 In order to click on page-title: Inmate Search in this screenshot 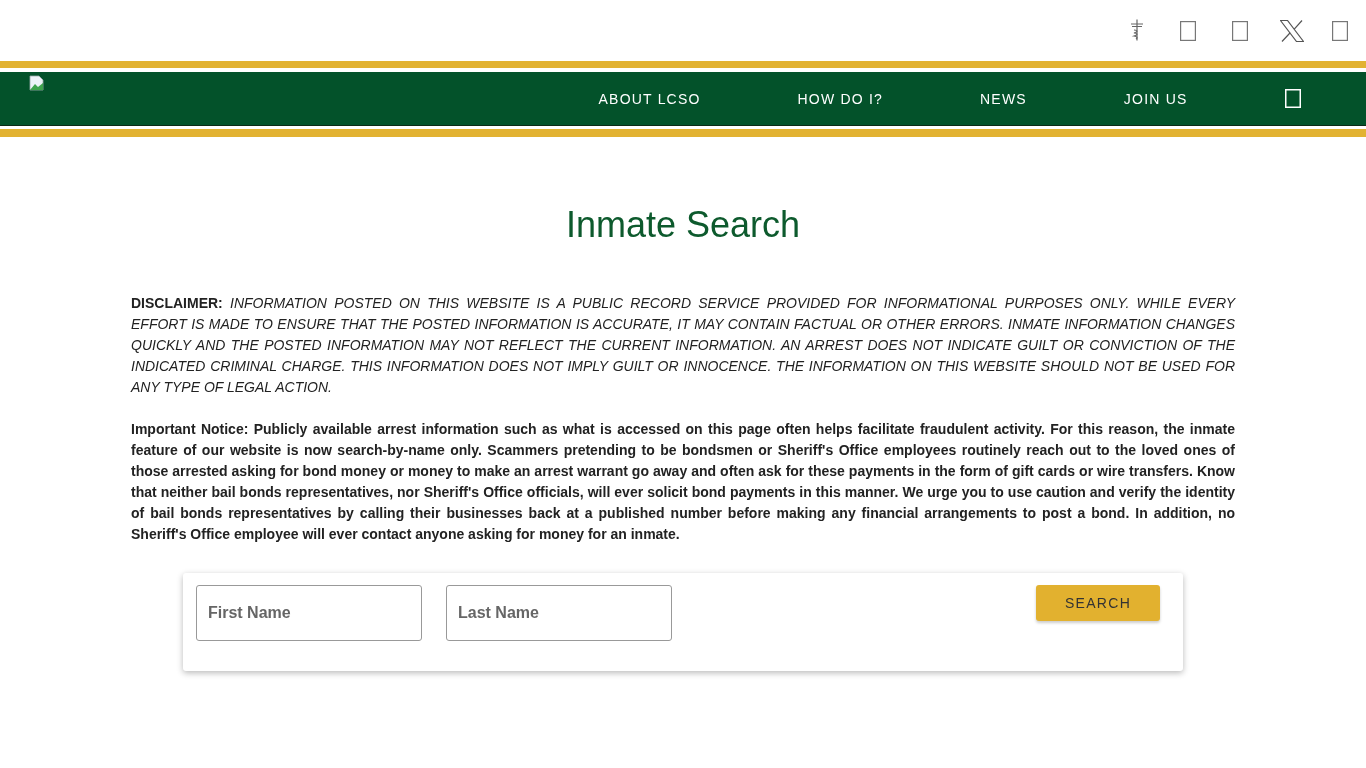, I will do `click(683, 224)`.